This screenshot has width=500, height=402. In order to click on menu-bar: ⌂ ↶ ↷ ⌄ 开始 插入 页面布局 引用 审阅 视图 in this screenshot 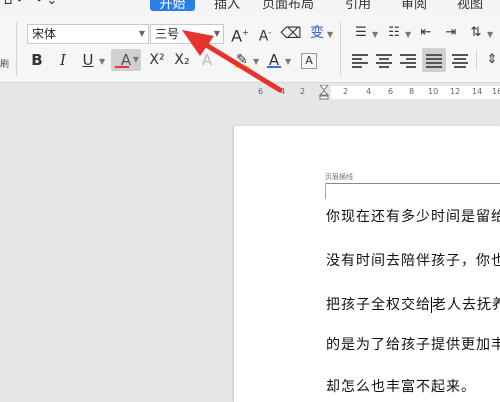, I will do `click(250, 6)`.